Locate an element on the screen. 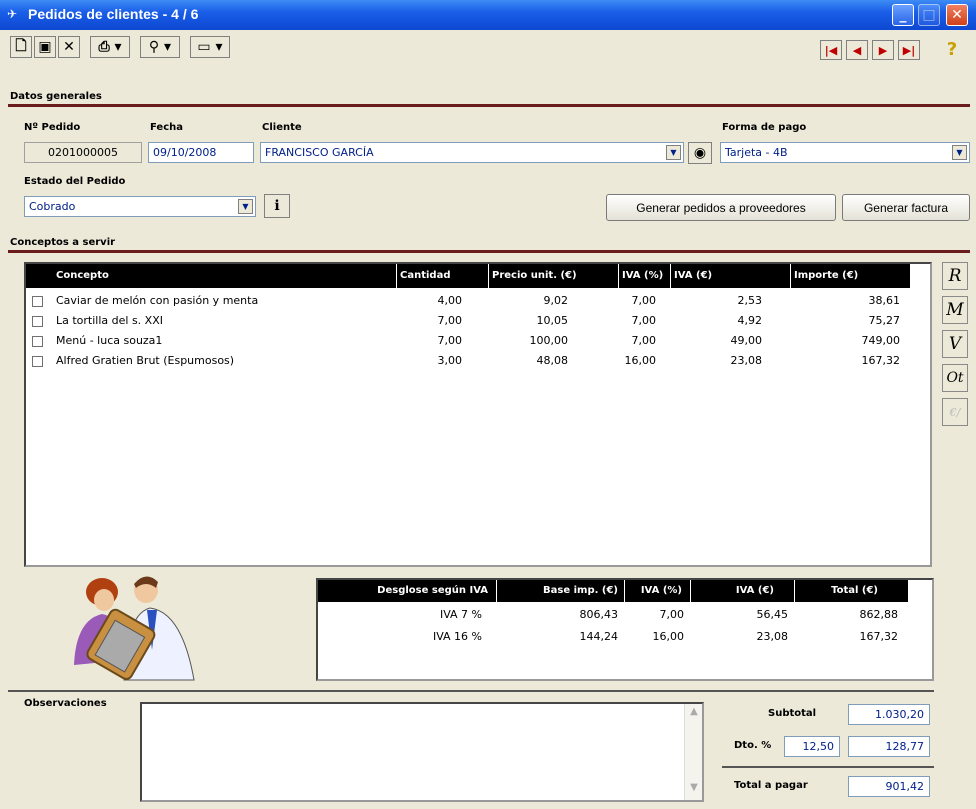 This screenshot has width=976, height=809. cell-concept: Menú - luca souza1 is located at coordinates (109, 340).